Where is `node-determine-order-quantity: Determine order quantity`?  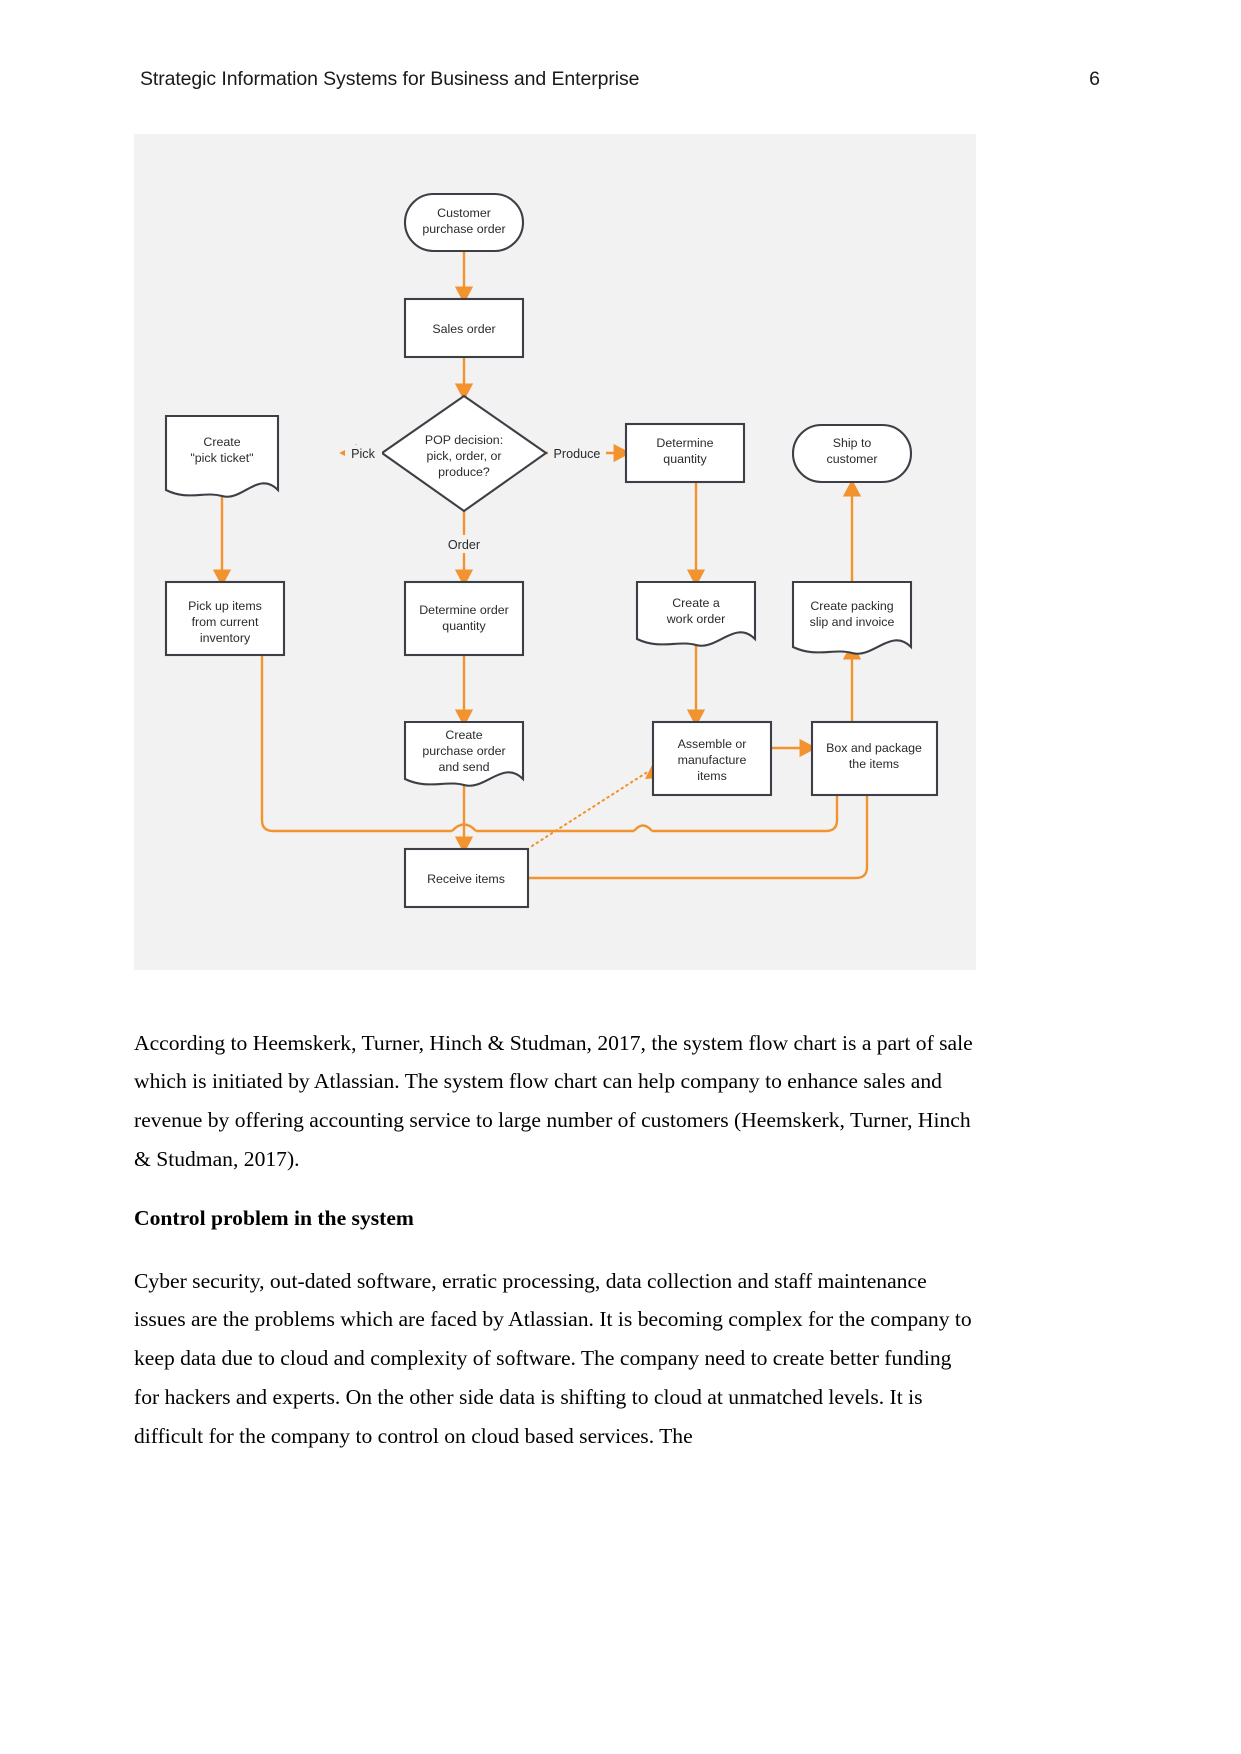
node-determine-order-quantity: Determine order quantity is located at coordinates (464, 618).